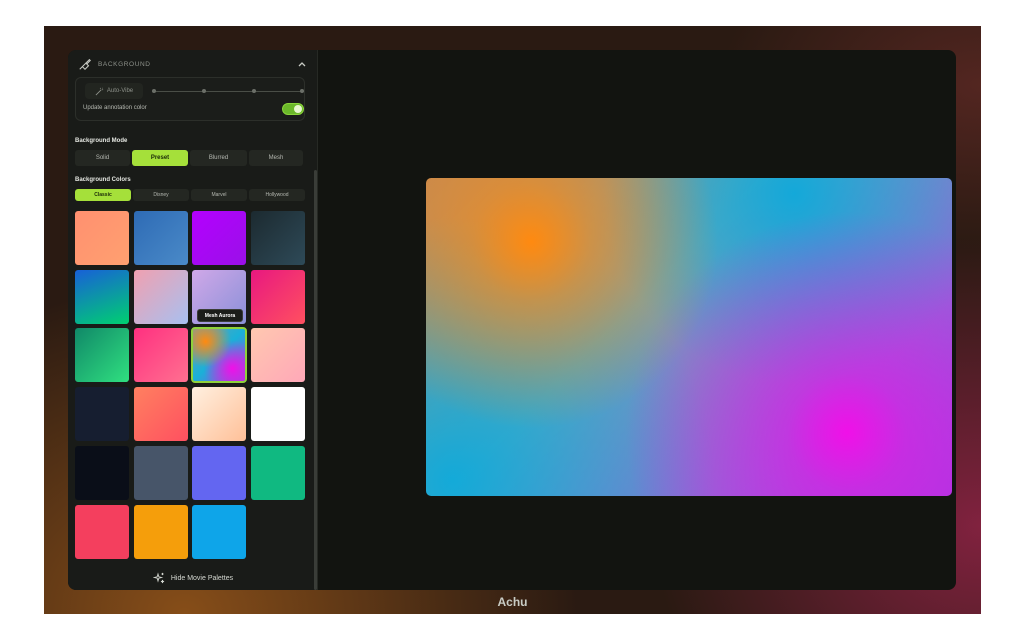  I want to click on mode-blurred: Blurred, so click(218, 158).